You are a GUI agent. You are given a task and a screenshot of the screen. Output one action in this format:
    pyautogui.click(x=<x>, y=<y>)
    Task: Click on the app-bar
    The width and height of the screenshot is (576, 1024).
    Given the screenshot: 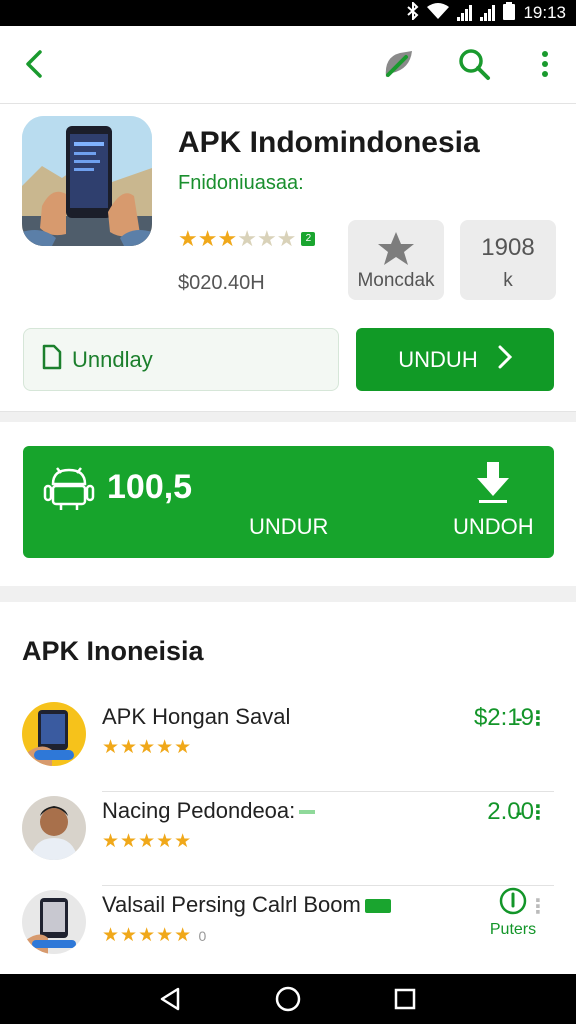 What is the action you would take?
    pyautogui.click(x=288, y=65)
    